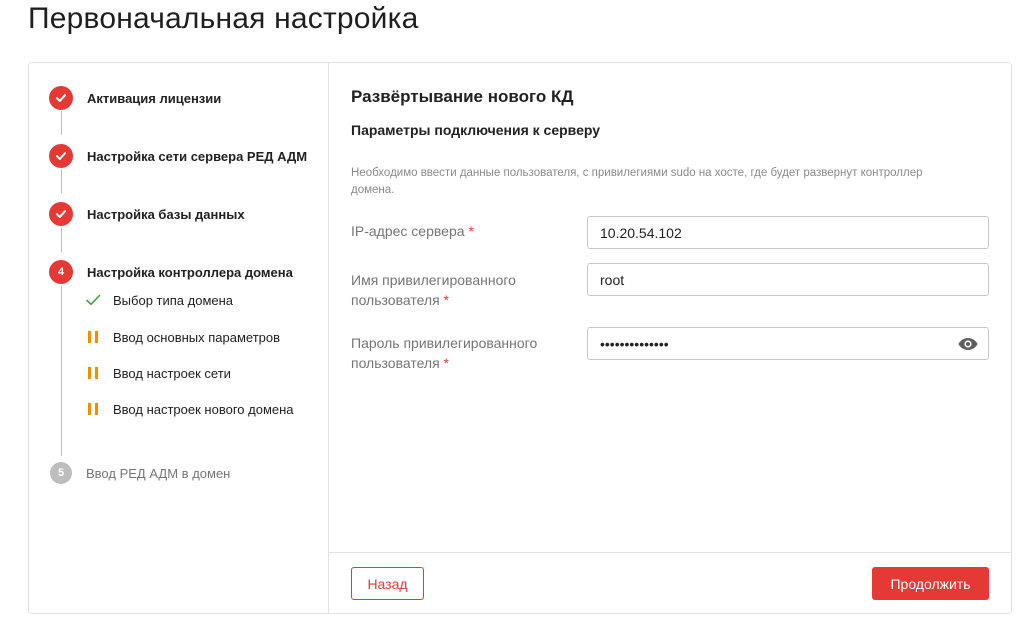 The image size is (1024, 638). Describe the element at coordinates (154, 98) in the screenshot. I see `step-label: Активация лицензии` at that location.